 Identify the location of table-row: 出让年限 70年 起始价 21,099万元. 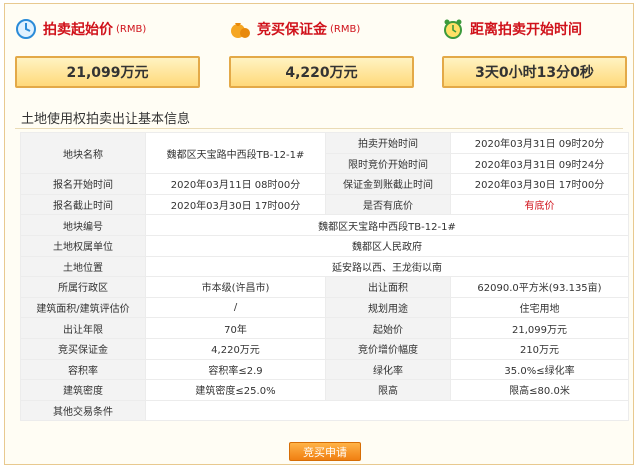
(324, 328).